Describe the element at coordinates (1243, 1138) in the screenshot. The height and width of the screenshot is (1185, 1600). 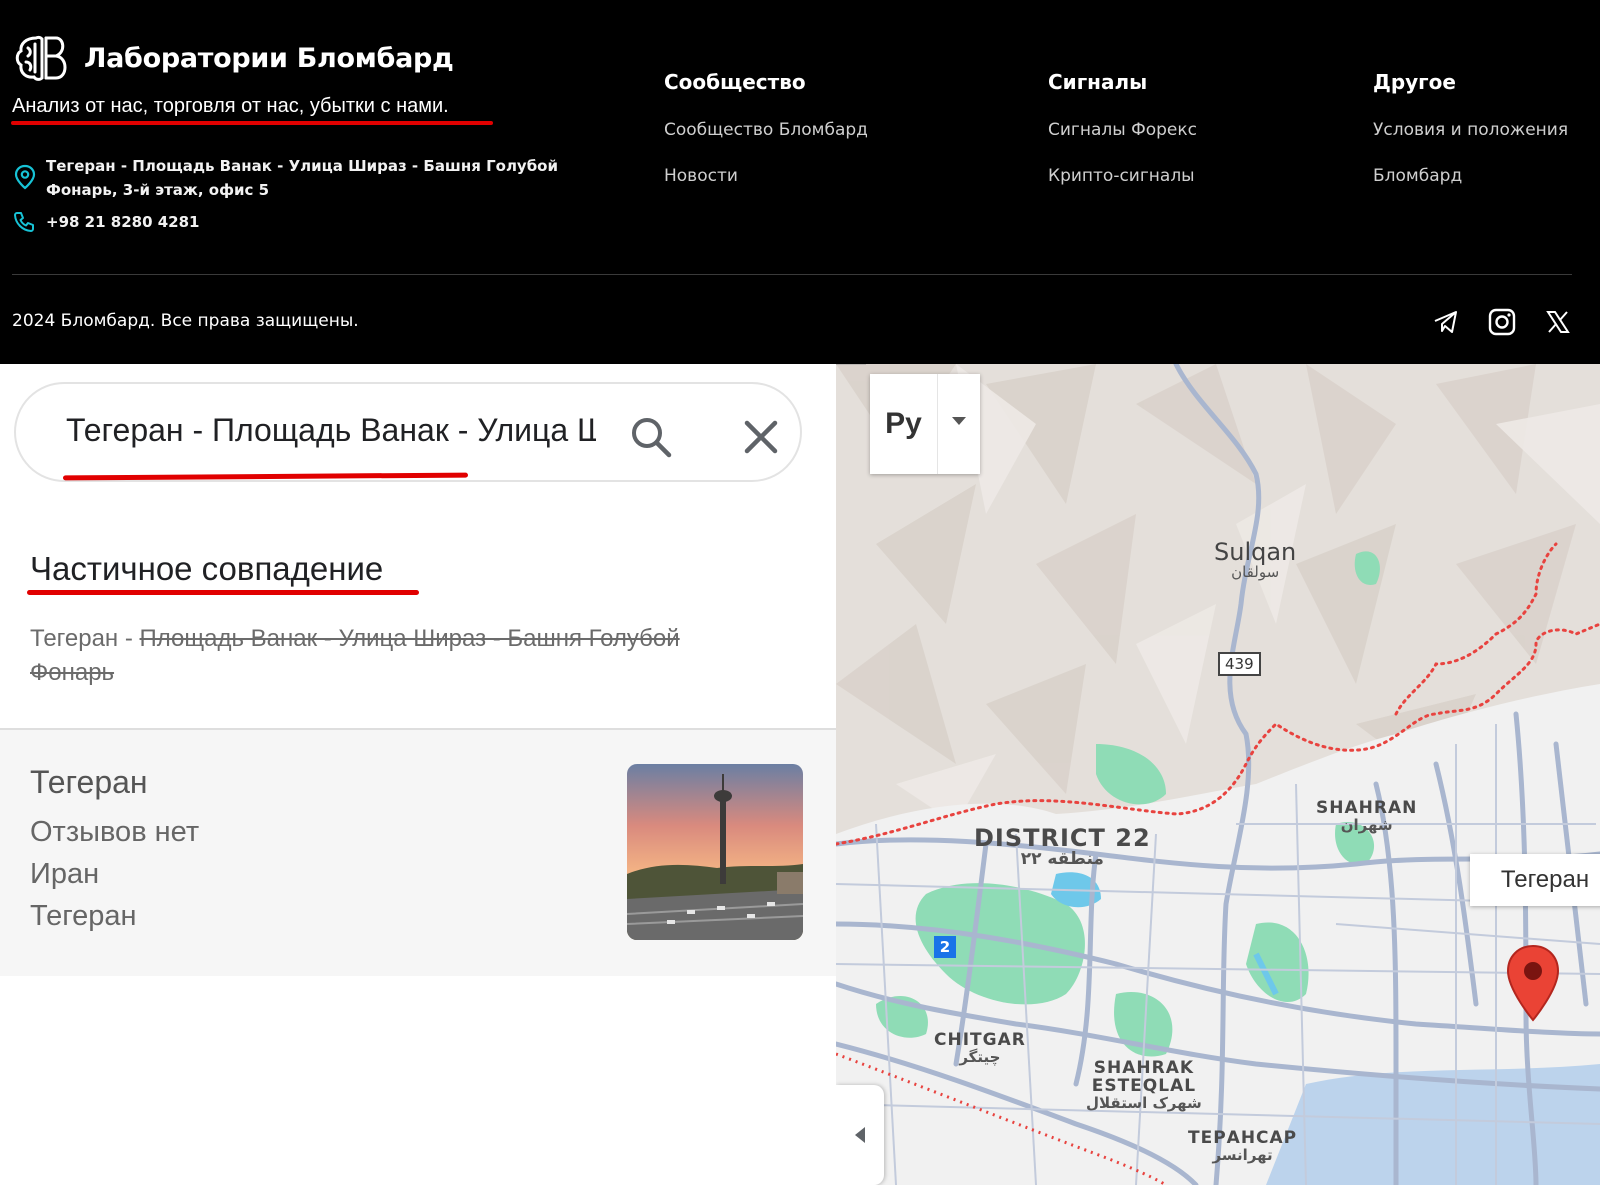
I see `label-en: ТЕРАНСАР` at that location.